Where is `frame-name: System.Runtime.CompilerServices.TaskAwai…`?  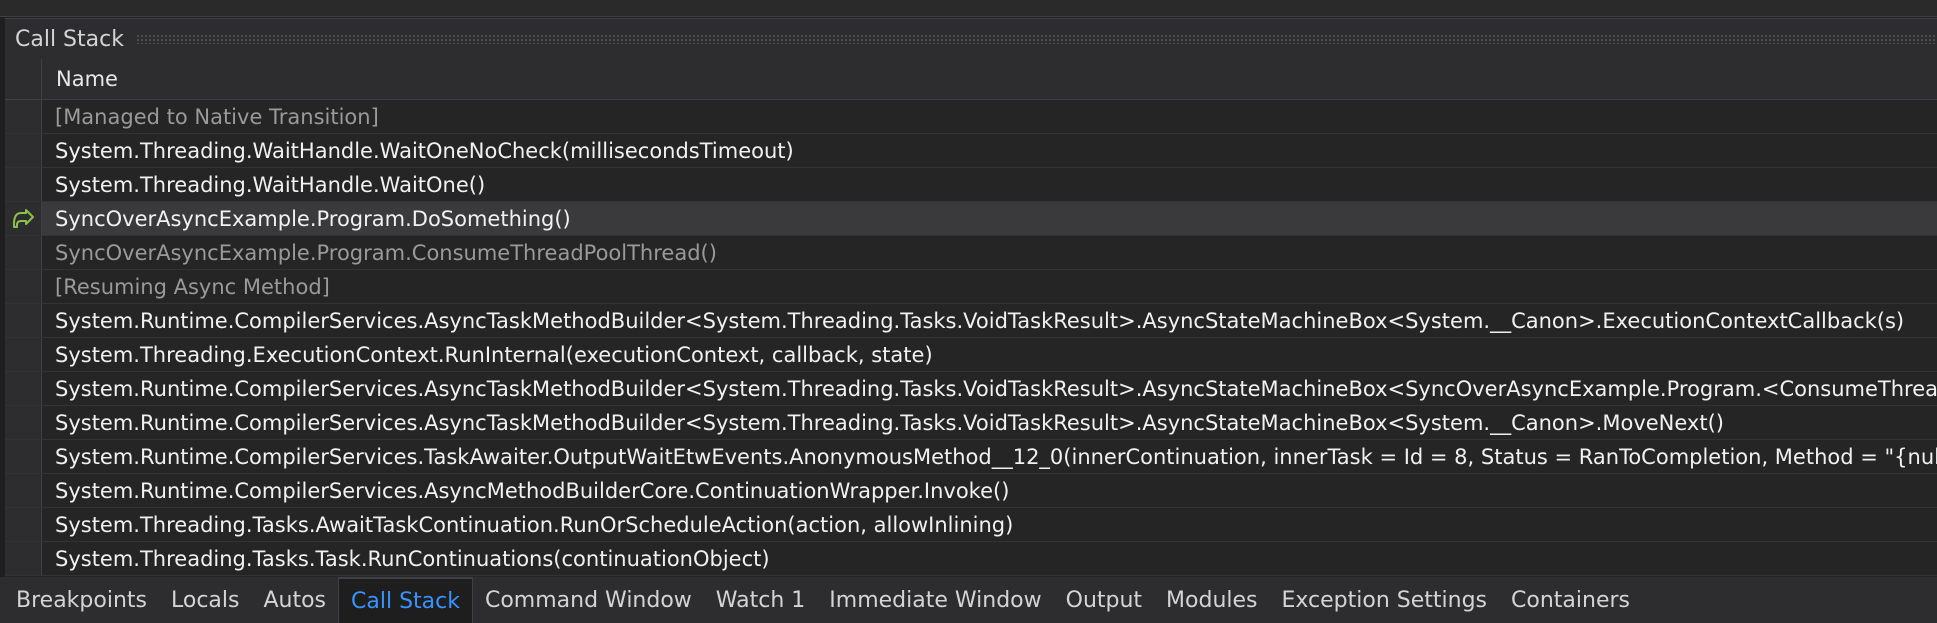 frame-name: System.Runtime.CompilerServices.TaskAwai… is located at coordinates (996, 456).